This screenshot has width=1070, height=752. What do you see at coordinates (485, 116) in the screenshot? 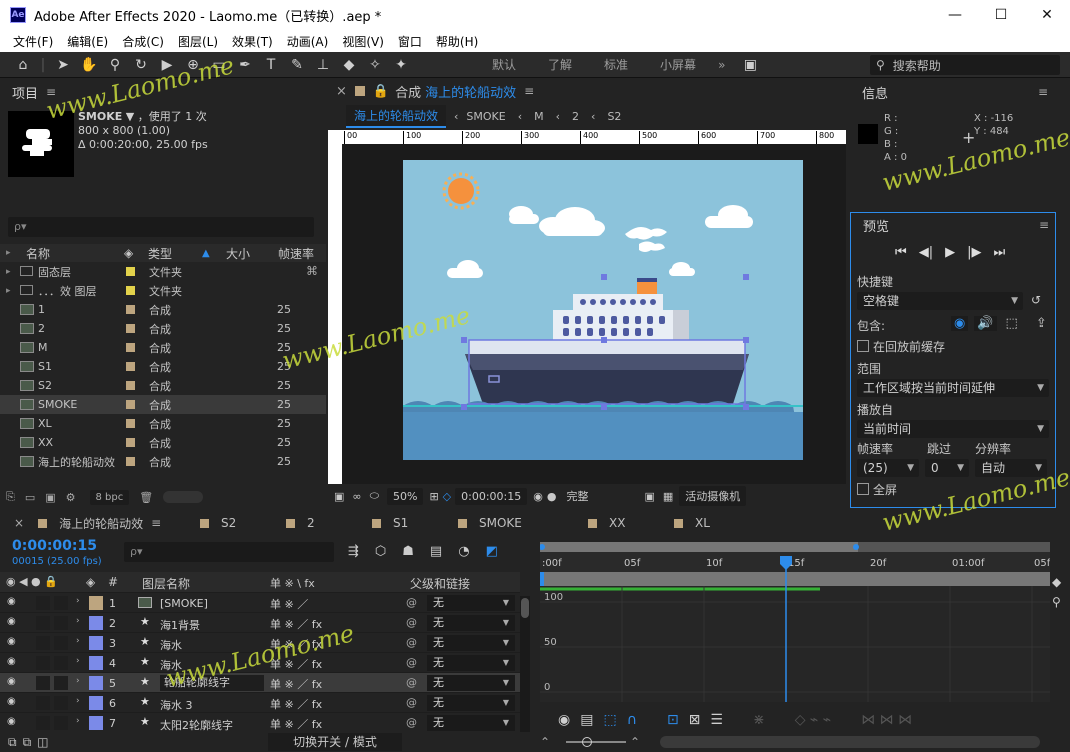
I see `breadcrumb-item: SMOKE` at bounding box center [485, 116].